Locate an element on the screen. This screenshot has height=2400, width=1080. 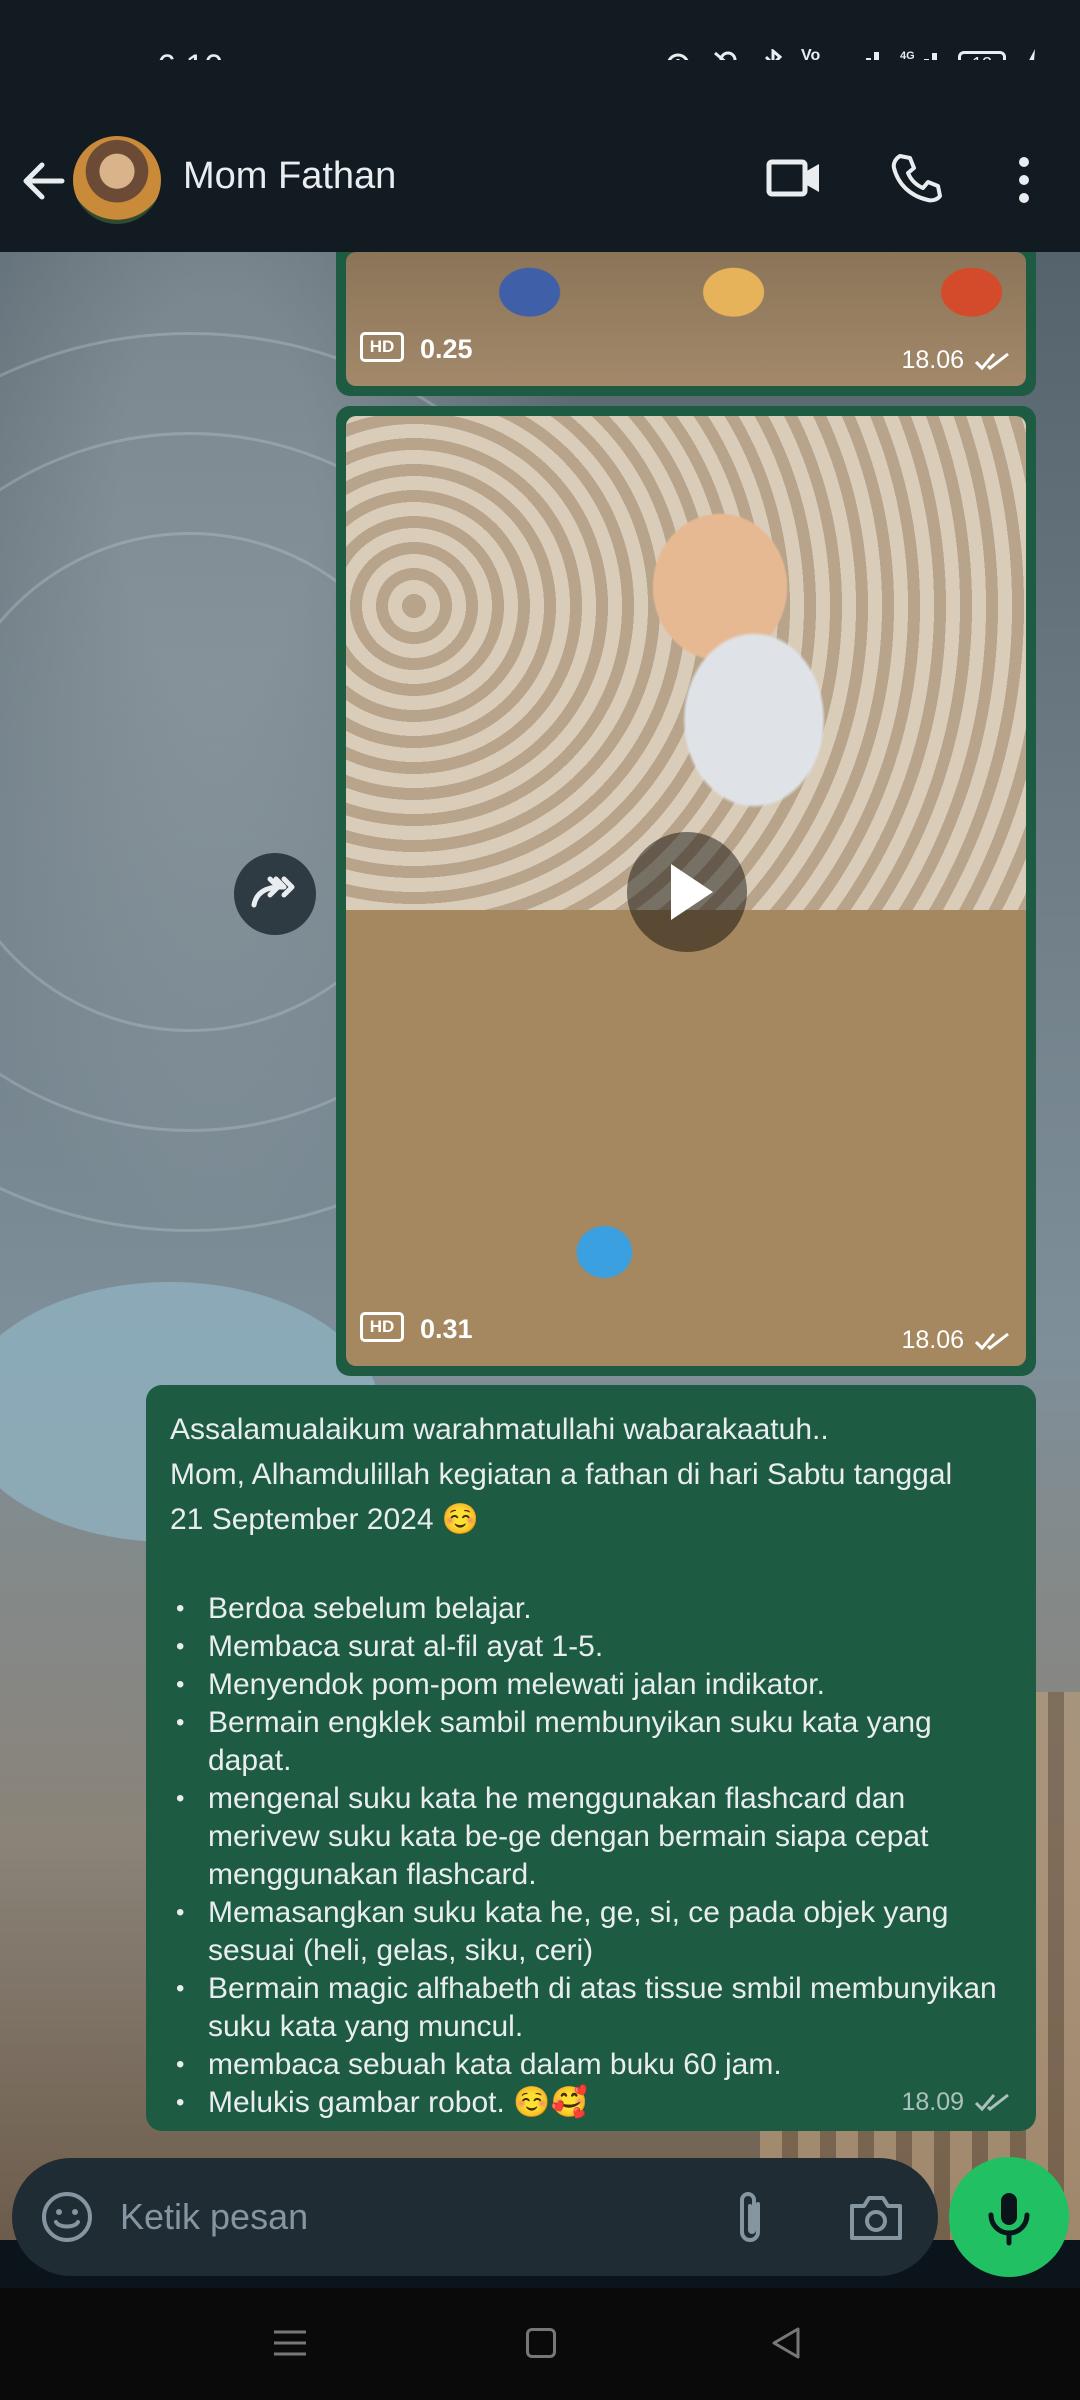
play-button is located at coordinates (687, 892).